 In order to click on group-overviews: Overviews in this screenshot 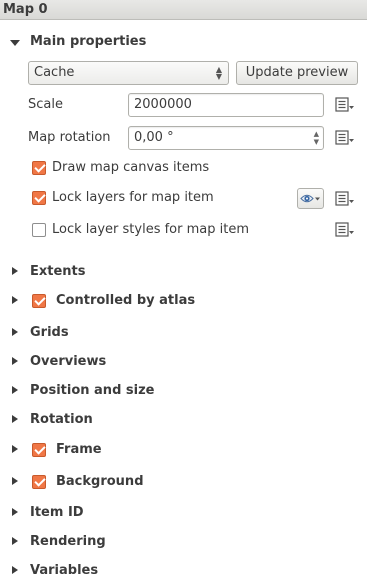, I will do `click(180, 362)`.